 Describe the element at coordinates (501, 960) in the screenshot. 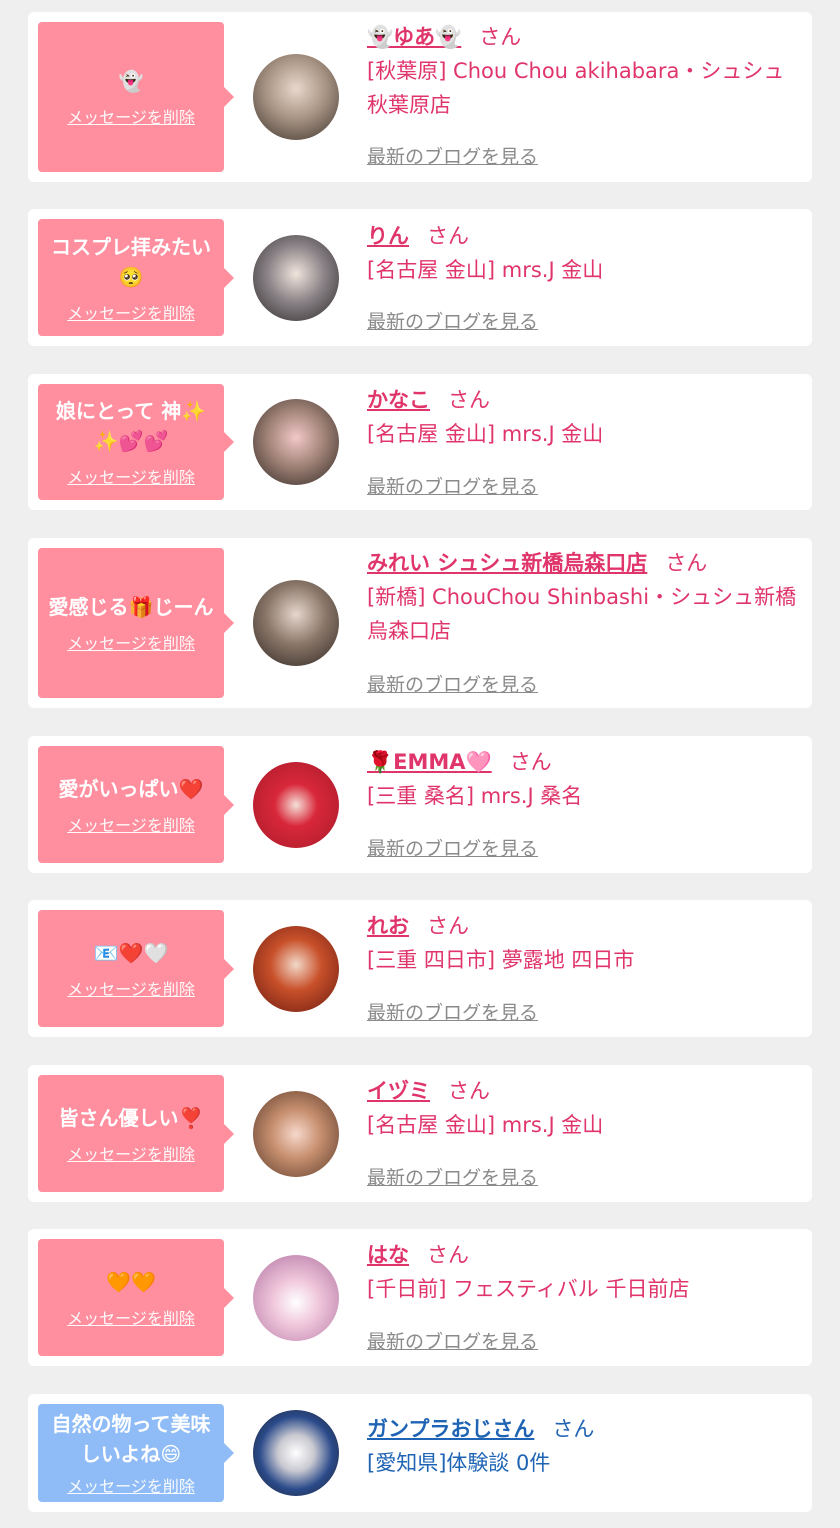

I see `shop-name: [三重 四日市] 夢露地 四日市` at that location.